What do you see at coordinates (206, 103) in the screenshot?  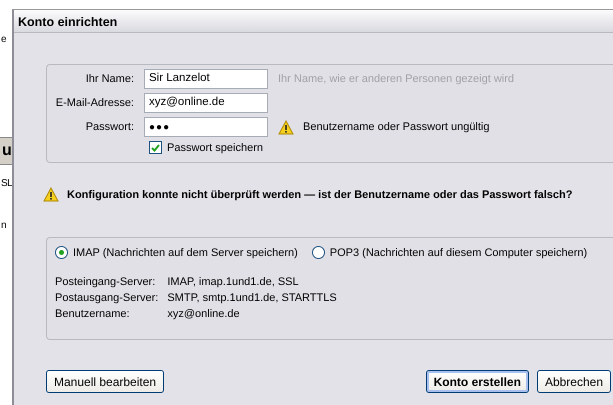 I see `text-field: xyz@online.de` at bounding box center [206, 103].